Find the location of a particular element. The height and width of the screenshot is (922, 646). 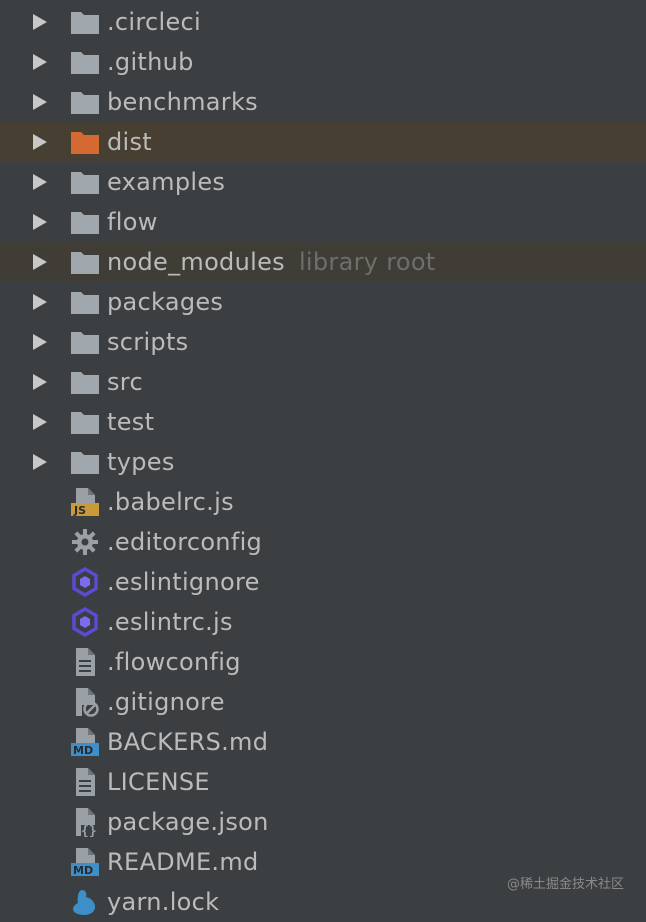

tree-row-types: types is located at coordinates (323, 462).